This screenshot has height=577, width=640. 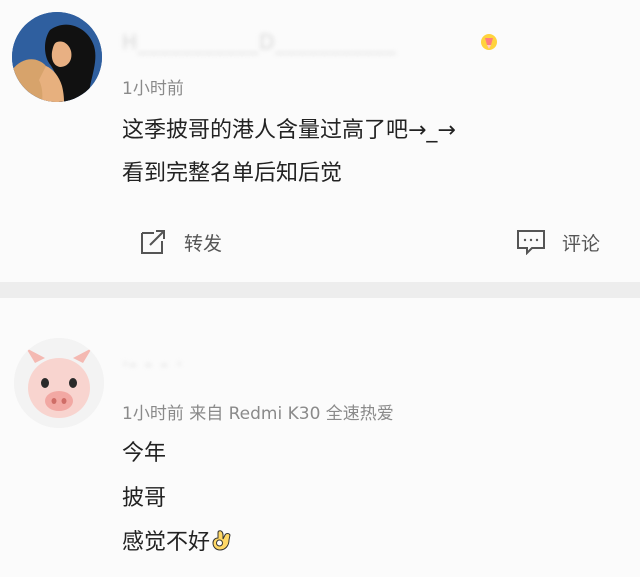 What do you see at coordinates (57, 57) in the screenshot?
I see `avatar-woman-icon` at bounding box center [57, 57].